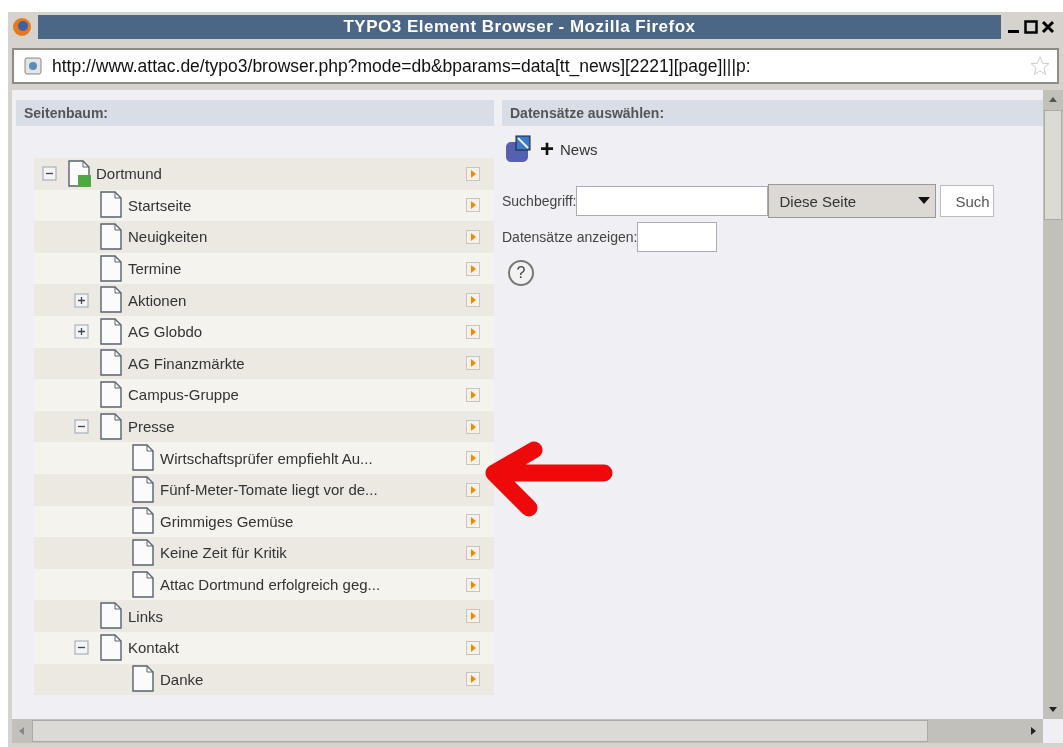  What do you see at coordinates (297, 616) in the screenshot?
I see `page-title: Links` at bounding box center [297, 616].